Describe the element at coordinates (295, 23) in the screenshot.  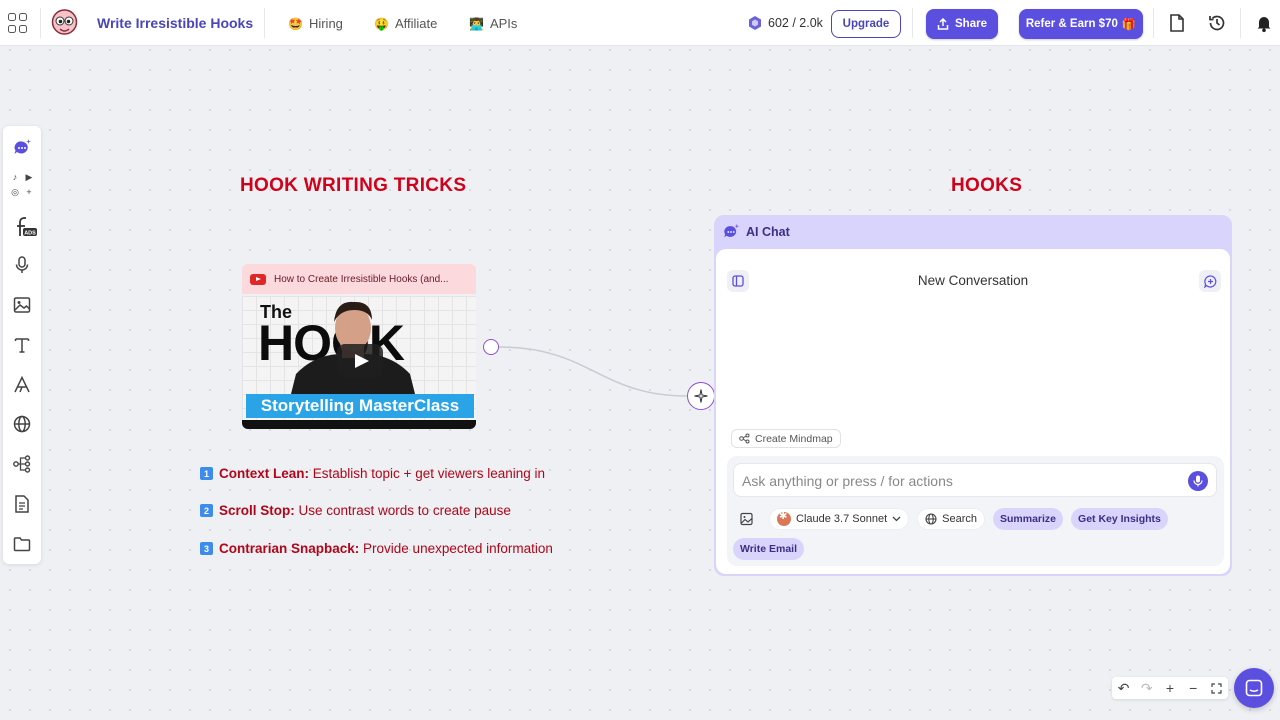
I see `hiring-emoji-icon: 🤩` at that location.